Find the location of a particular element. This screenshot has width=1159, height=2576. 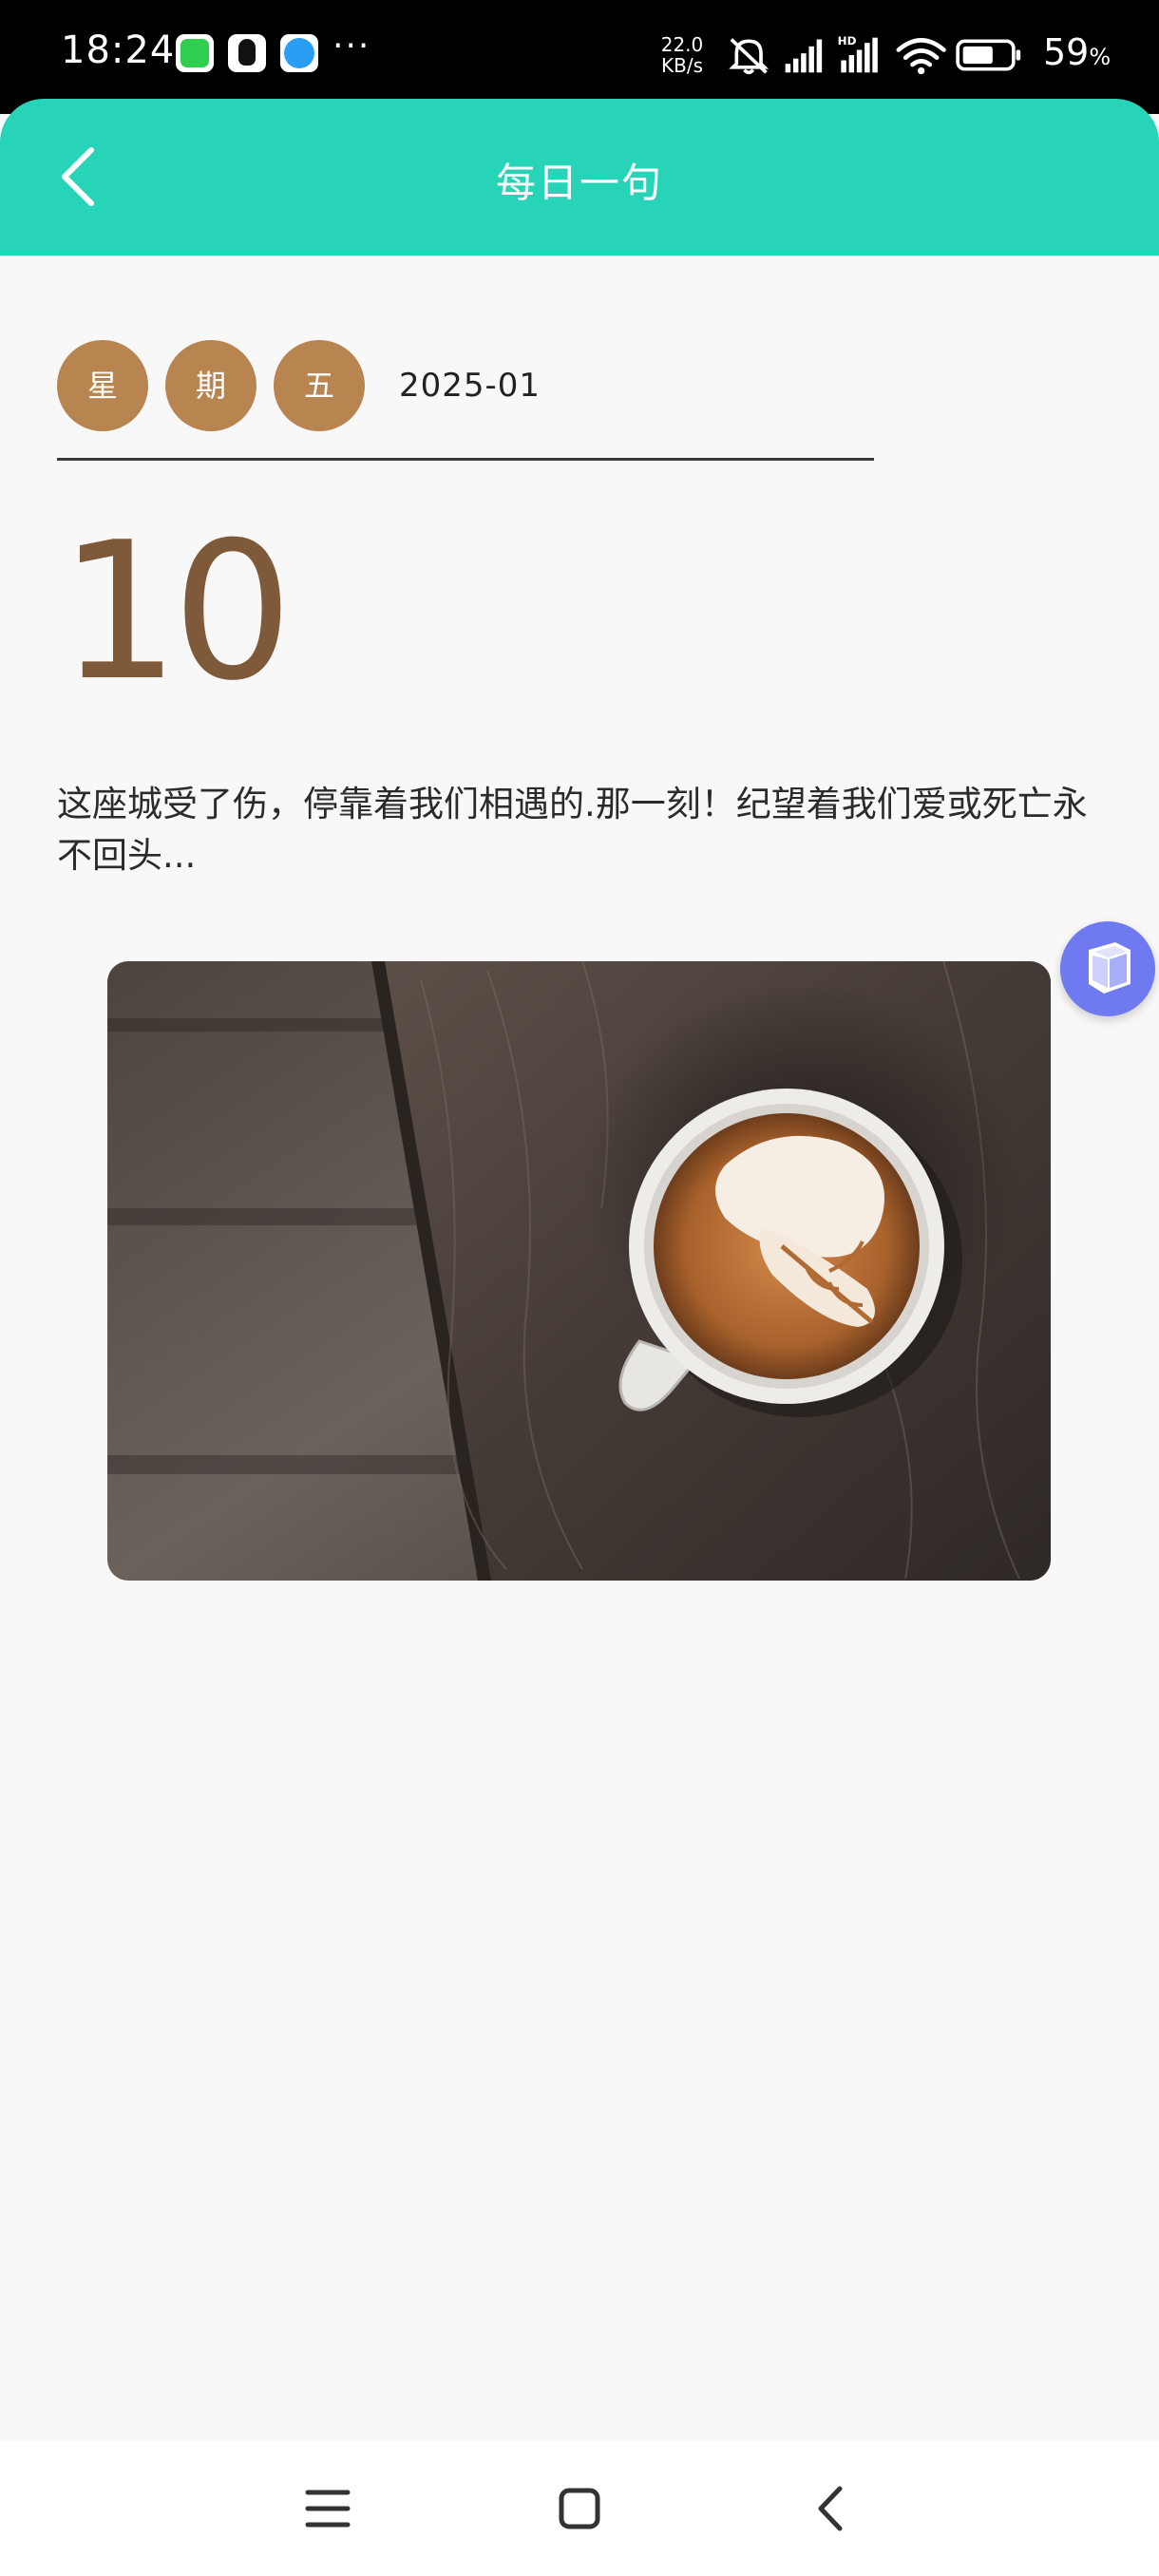

mute-bell-icon is located at coordinates (749, 56).